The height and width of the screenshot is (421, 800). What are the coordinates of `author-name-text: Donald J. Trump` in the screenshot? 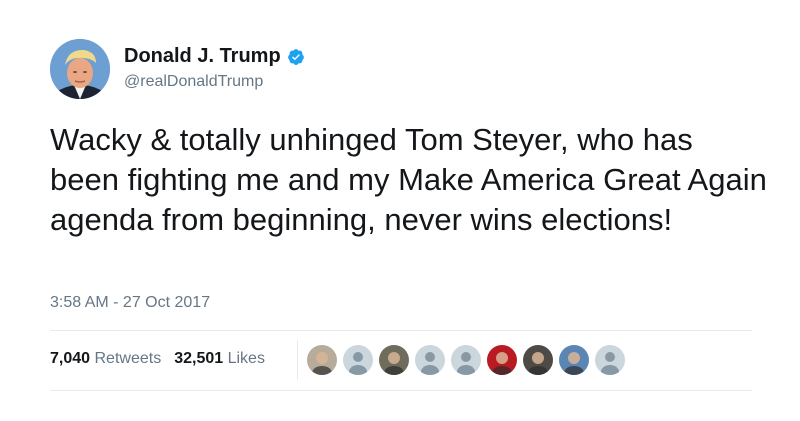 It's located at (202, 56).